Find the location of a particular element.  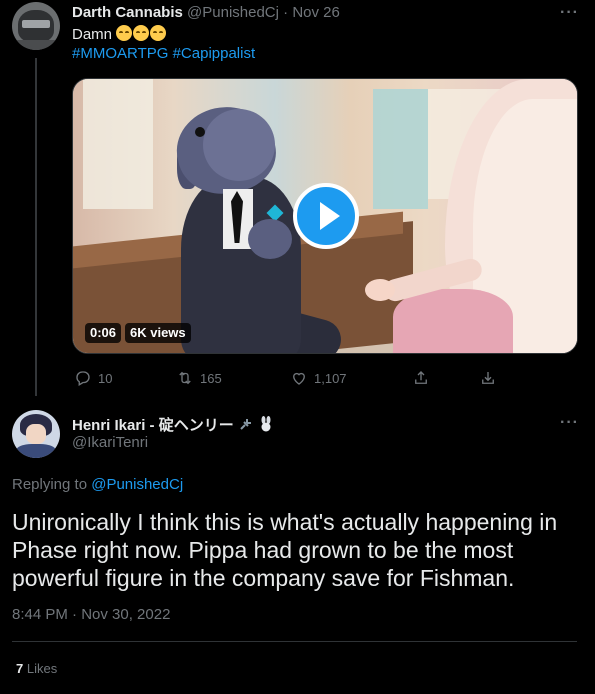

hashtag-link: #Capippalist is located at coordinates (214, 53).